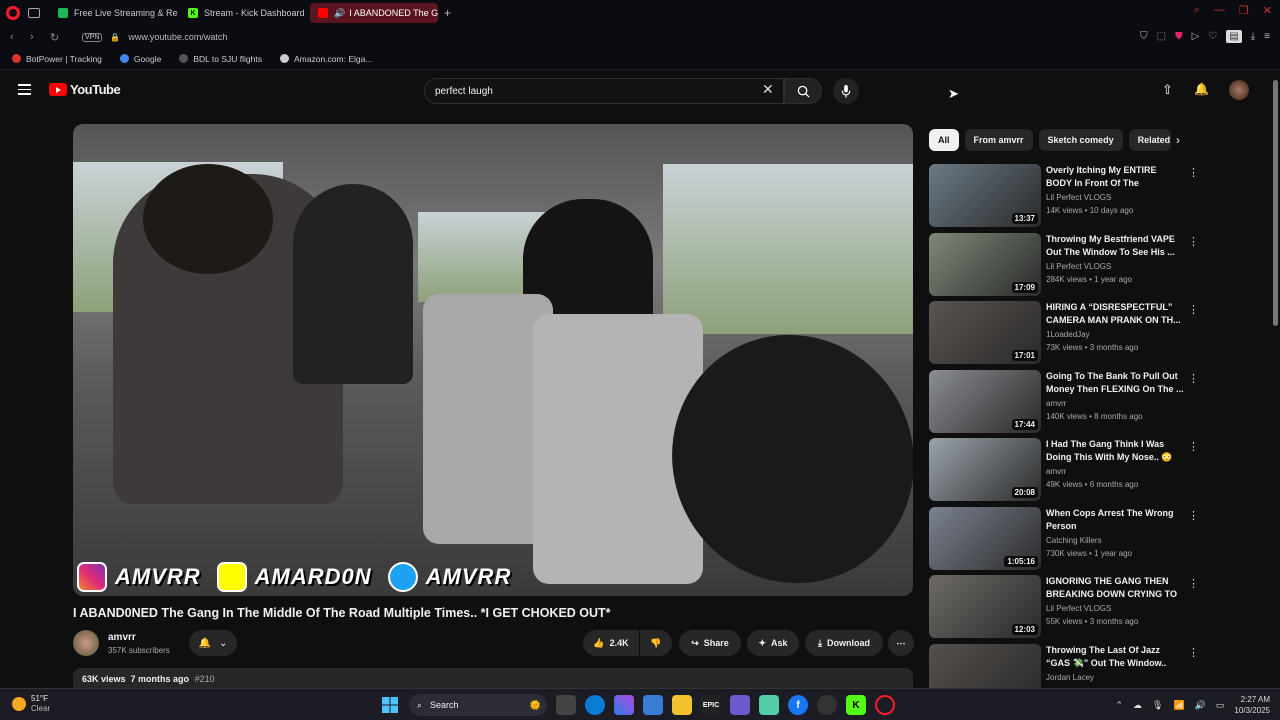 This screenshot has width=1280, height=720. What do you see at coordinates (205, 679) in the screenshot?
I see `hashtag: #210` at bounding box center [205, 679].